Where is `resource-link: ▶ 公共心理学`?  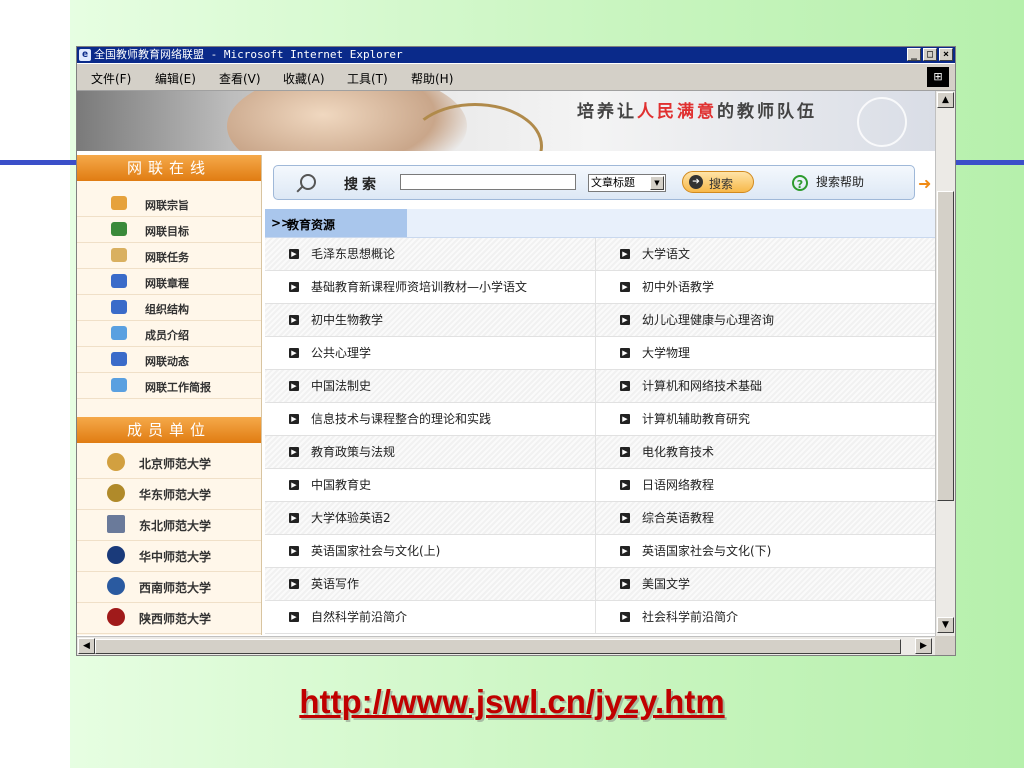
resource-link: ▶ 公共心理学 is located at coordinates (430, 353).